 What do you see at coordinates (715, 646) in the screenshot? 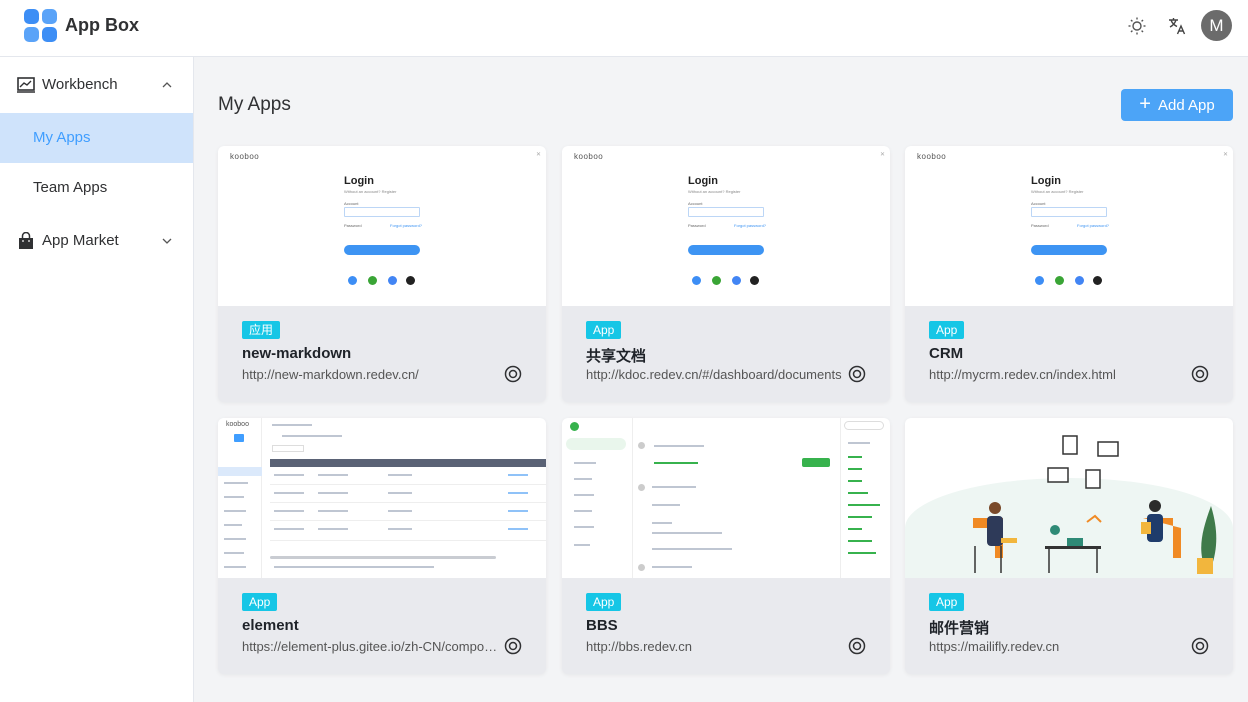
I see `app-url: http://bbs.redev.cn` at bounding box center [715, 646].